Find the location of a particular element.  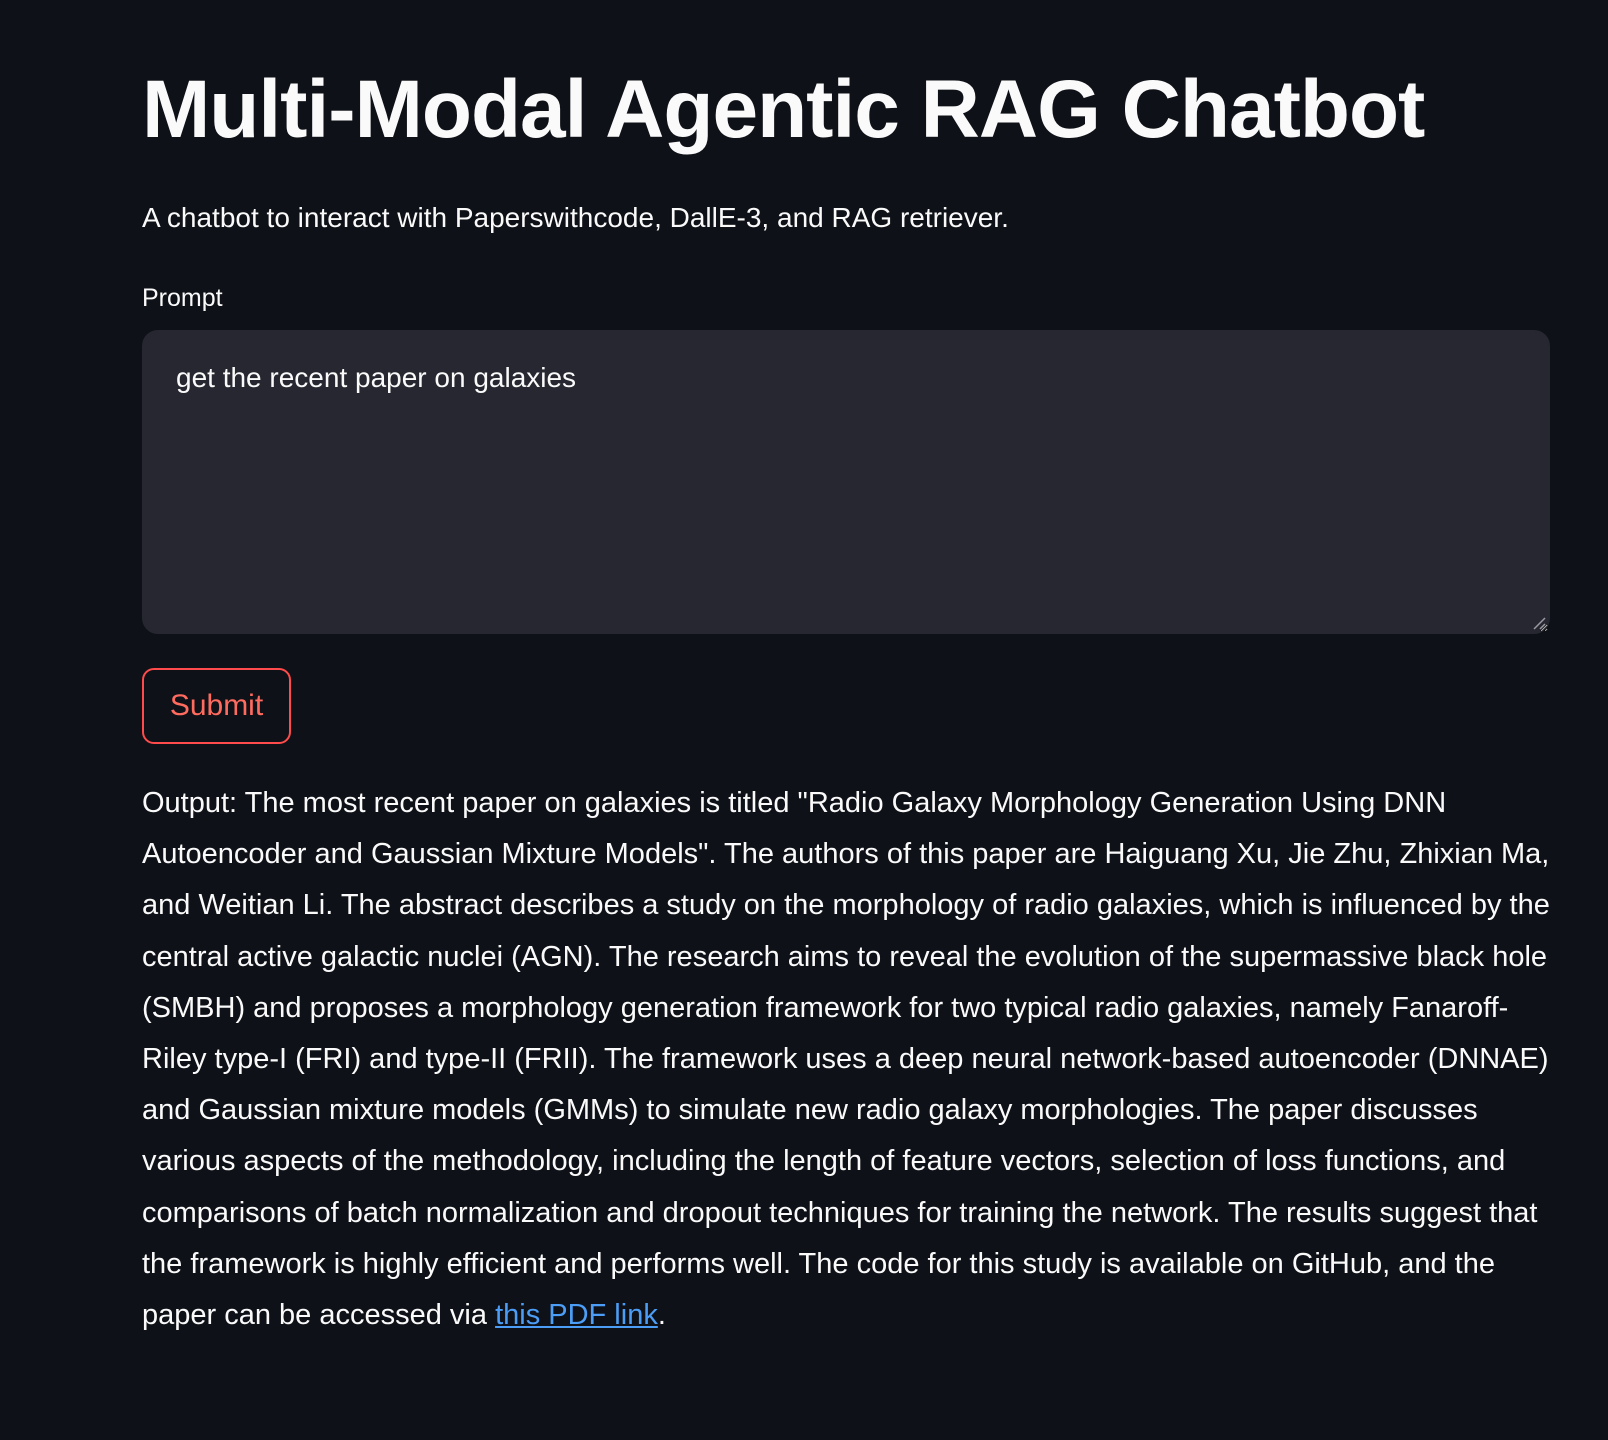

pdf-link: this PDF link is located at coordinates (576, 1315).